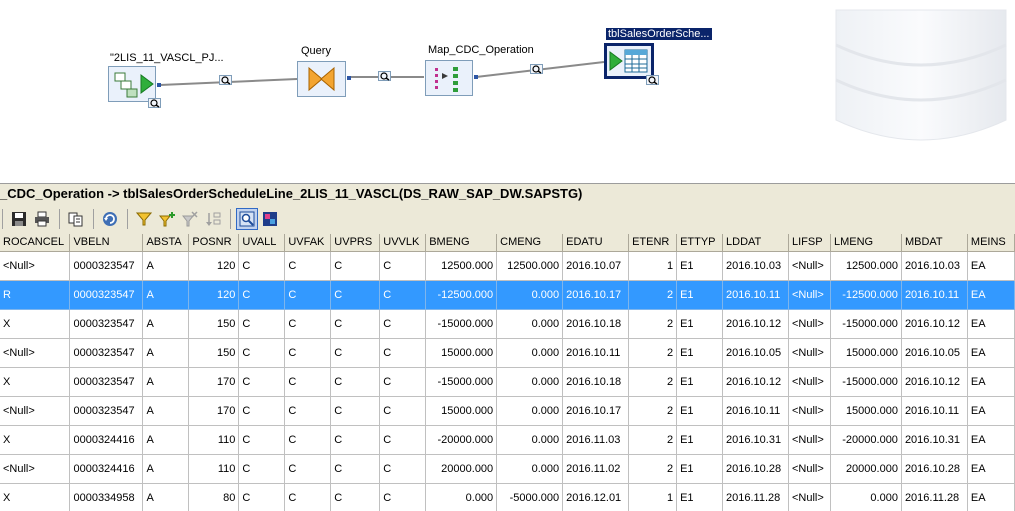 This screenshot has height=511, width=1015. I want to click on table-cell-posnr: 120, so click(214, 266).